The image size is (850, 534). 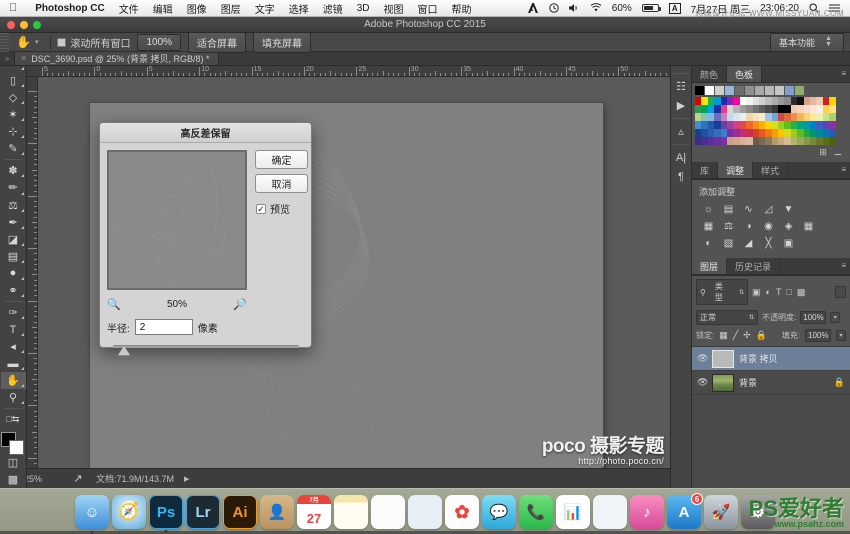 What do you see at coordinates (425, 512) in the screenshot?
I see `dock-icon-preview` at bounding box center [425, 512].